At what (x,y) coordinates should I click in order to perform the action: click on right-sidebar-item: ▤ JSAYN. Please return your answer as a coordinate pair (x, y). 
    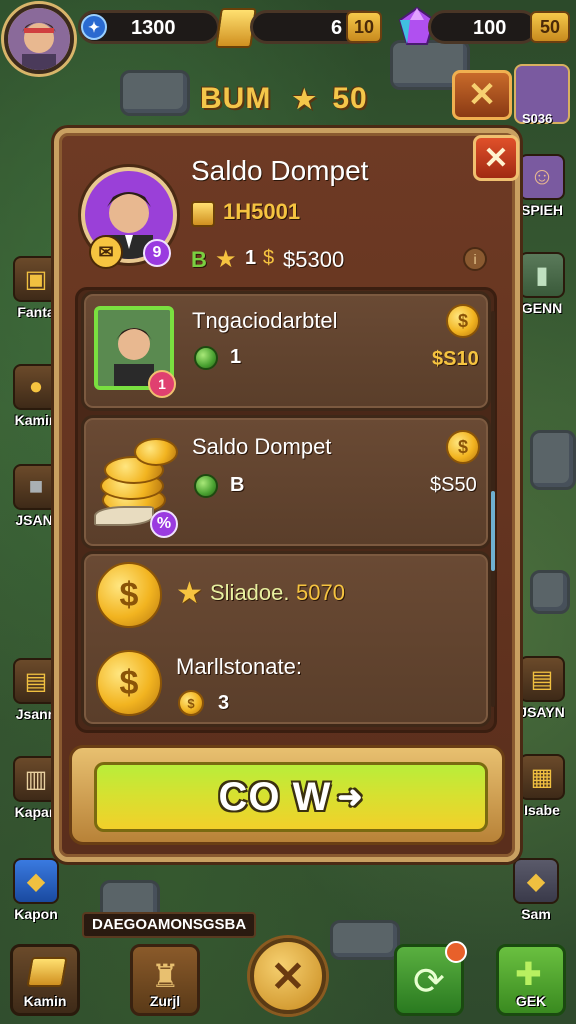
    Looking at the image, I should click on (542, 684).